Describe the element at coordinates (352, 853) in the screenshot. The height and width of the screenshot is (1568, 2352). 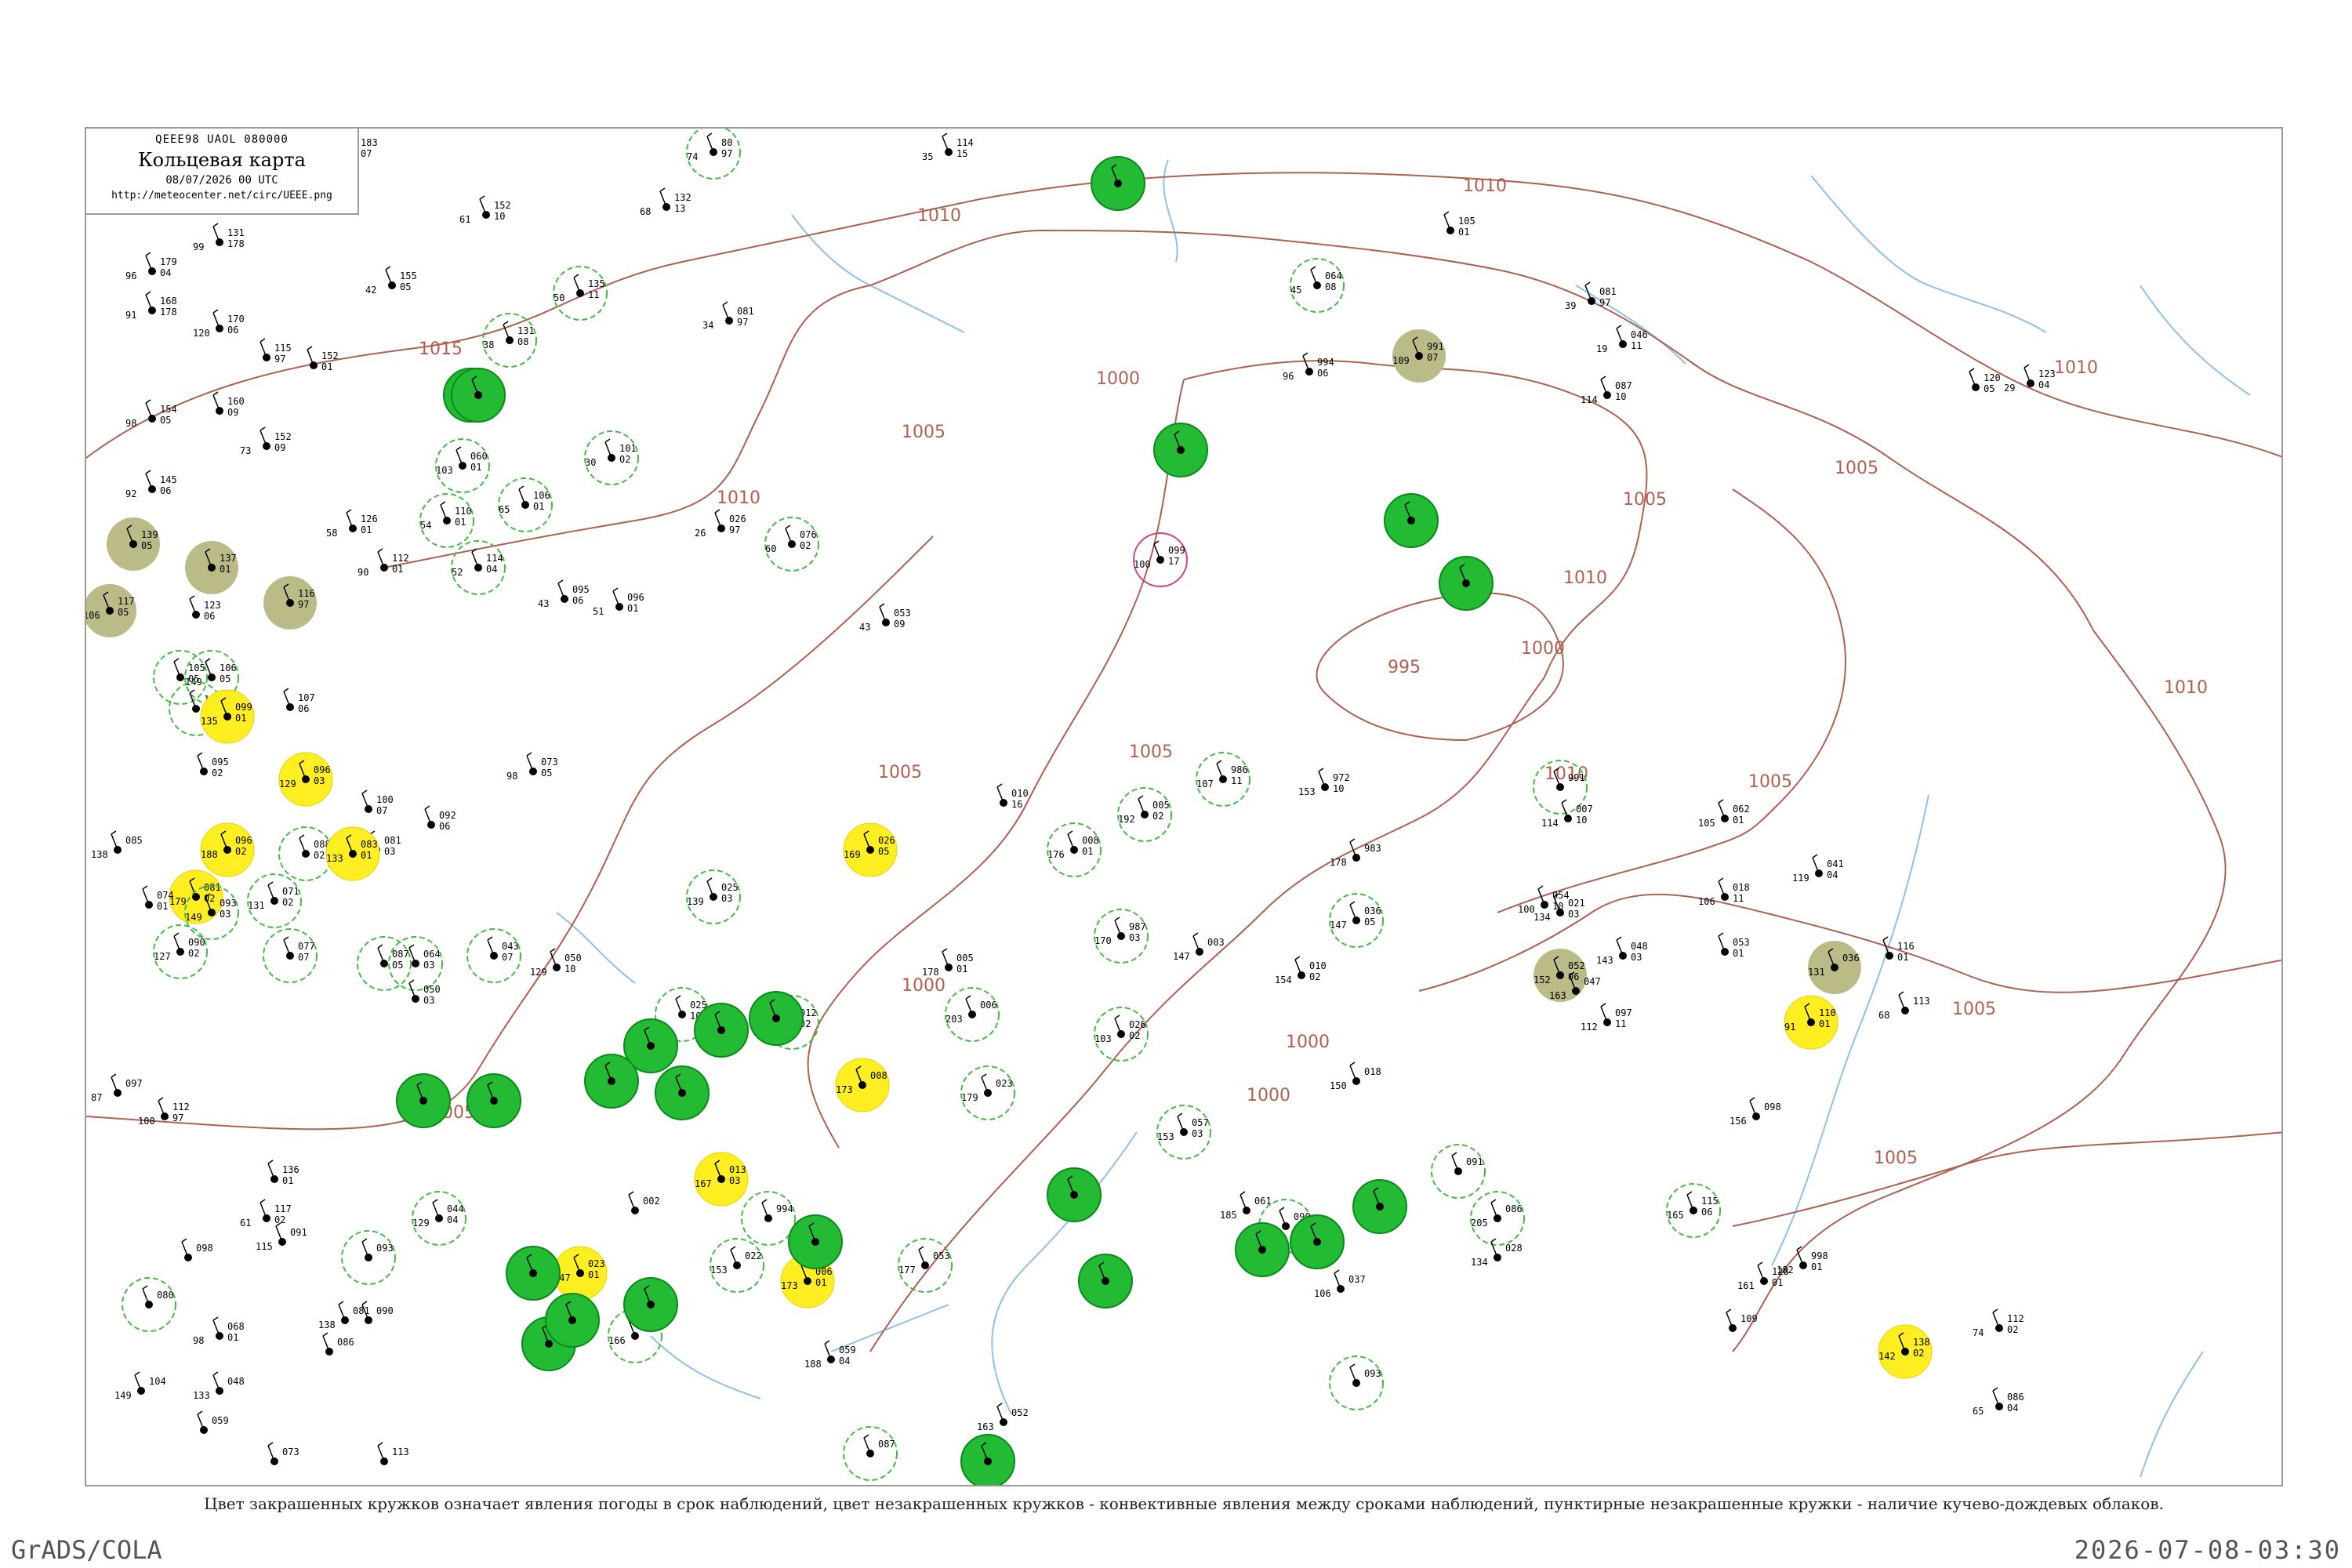
I see `station-thunder: 08301 133` at that location.